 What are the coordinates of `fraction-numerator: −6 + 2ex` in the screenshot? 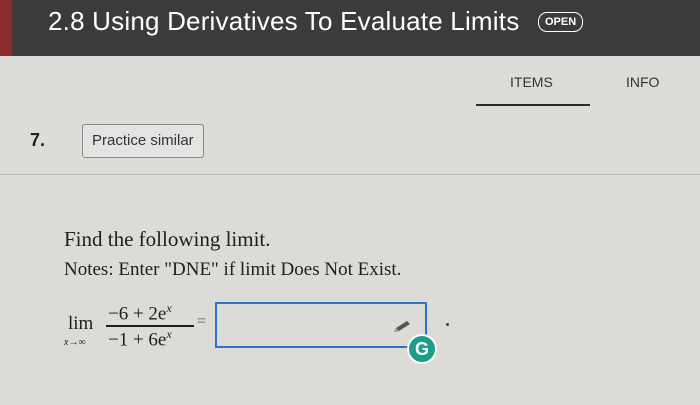 It's located at (140, 313).